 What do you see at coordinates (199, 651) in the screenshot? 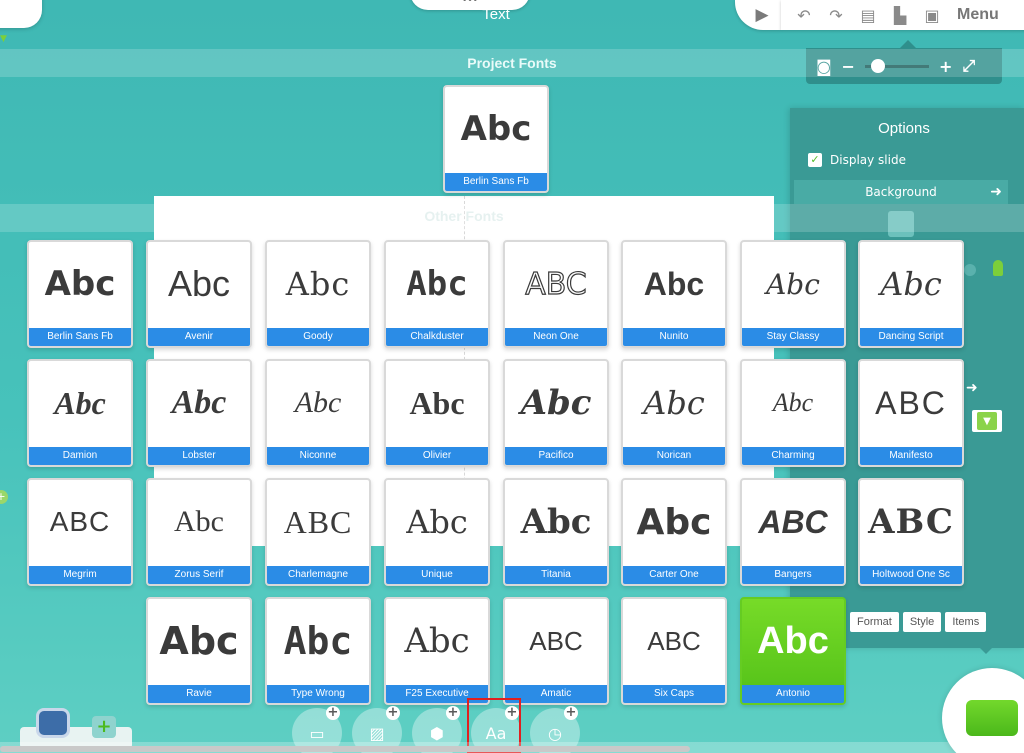
I see `font-card: Abc Ravie` at bounding box center [199, 651].